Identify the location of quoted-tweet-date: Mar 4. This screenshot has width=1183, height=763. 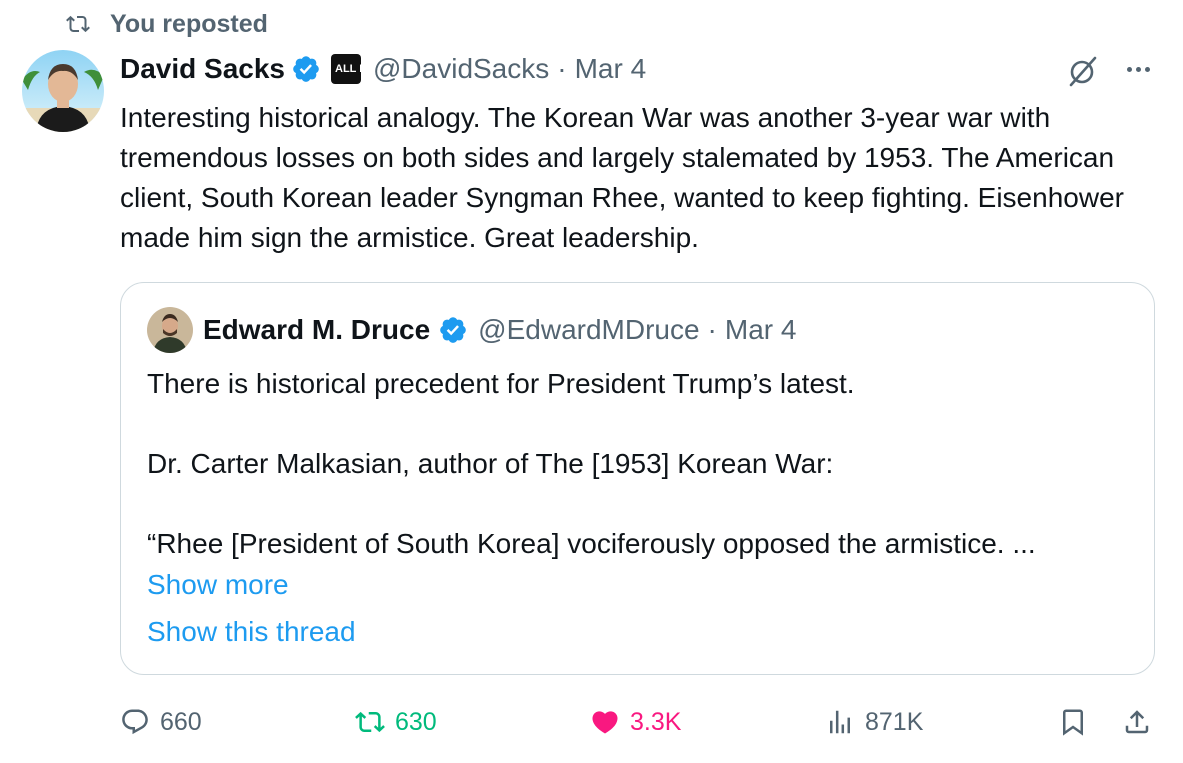
(761, 330).